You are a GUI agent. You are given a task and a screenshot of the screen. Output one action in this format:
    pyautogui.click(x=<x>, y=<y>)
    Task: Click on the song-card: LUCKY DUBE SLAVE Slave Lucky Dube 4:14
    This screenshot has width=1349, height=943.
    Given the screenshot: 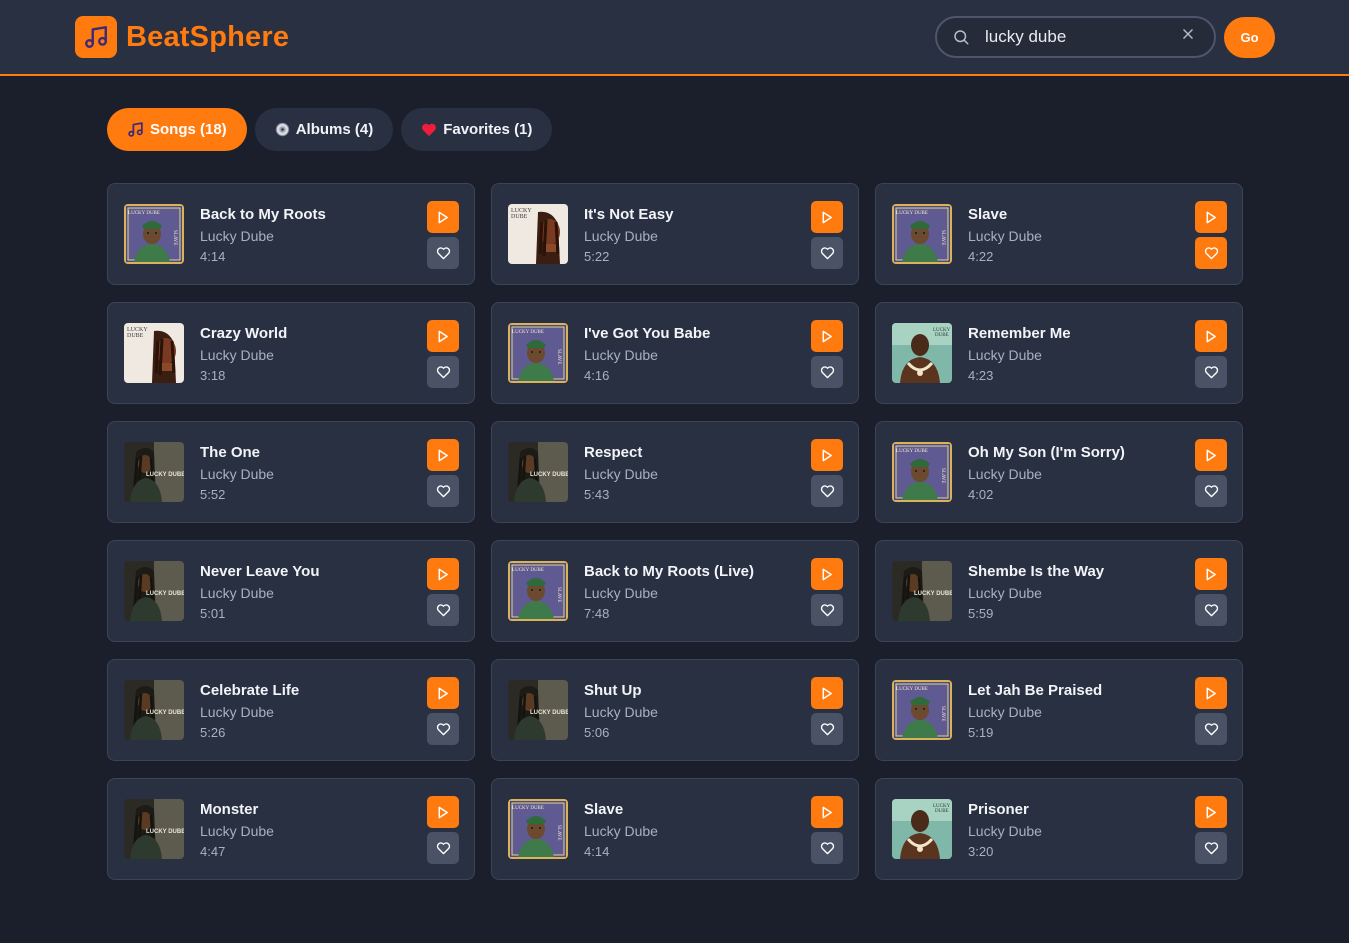 What is the action you would take?
    pyautogui.click(x=675, y=829)
    